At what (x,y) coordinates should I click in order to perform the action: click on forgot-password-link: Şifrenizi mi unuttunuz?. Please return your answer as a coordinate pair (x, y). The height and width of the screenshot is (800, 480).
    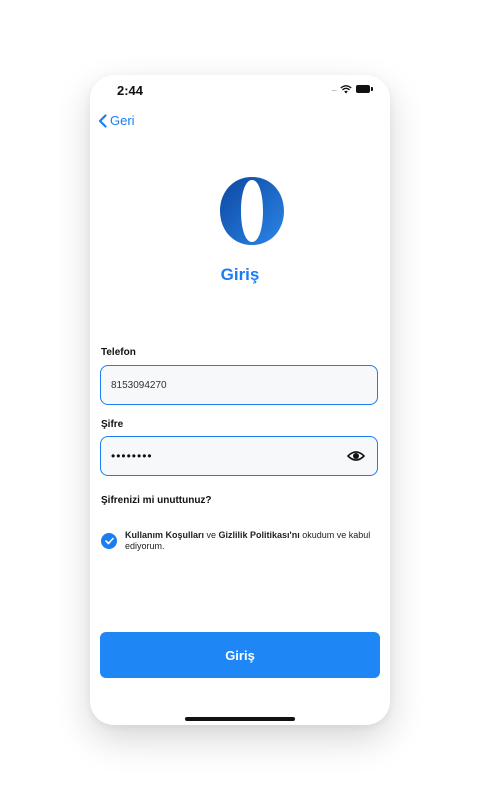
    Looking at the image, I should click on (156, 500).